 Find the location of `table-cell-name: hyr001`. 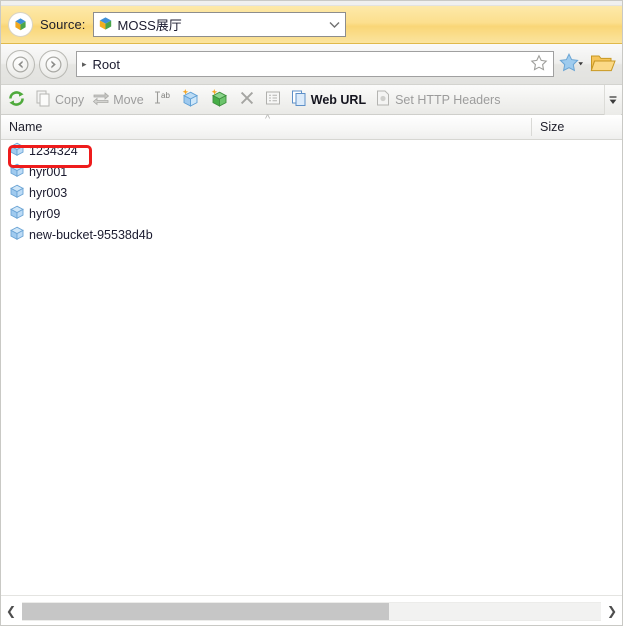

table-cell-name: hyr001 is located at coordinates (48, 171).